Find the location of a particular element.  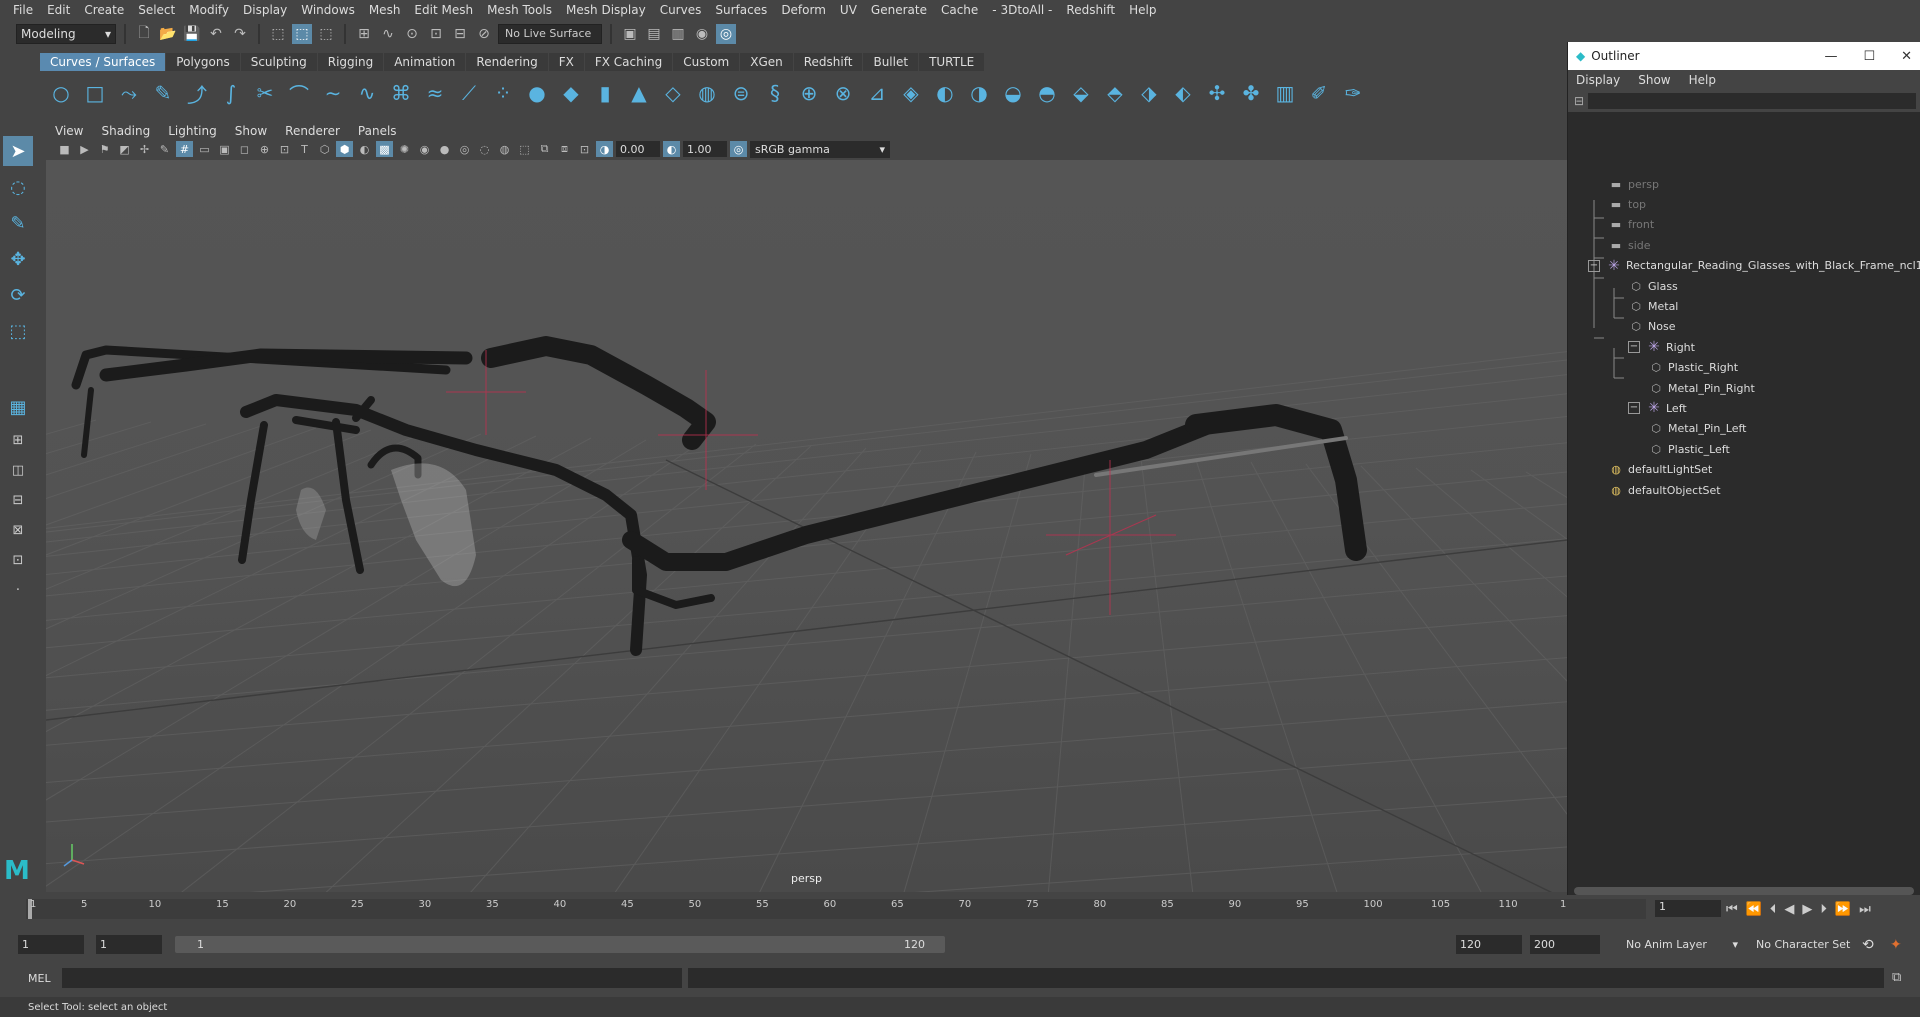

shelf-tab-polygons: Polygons is located at coordinates (203, 62).